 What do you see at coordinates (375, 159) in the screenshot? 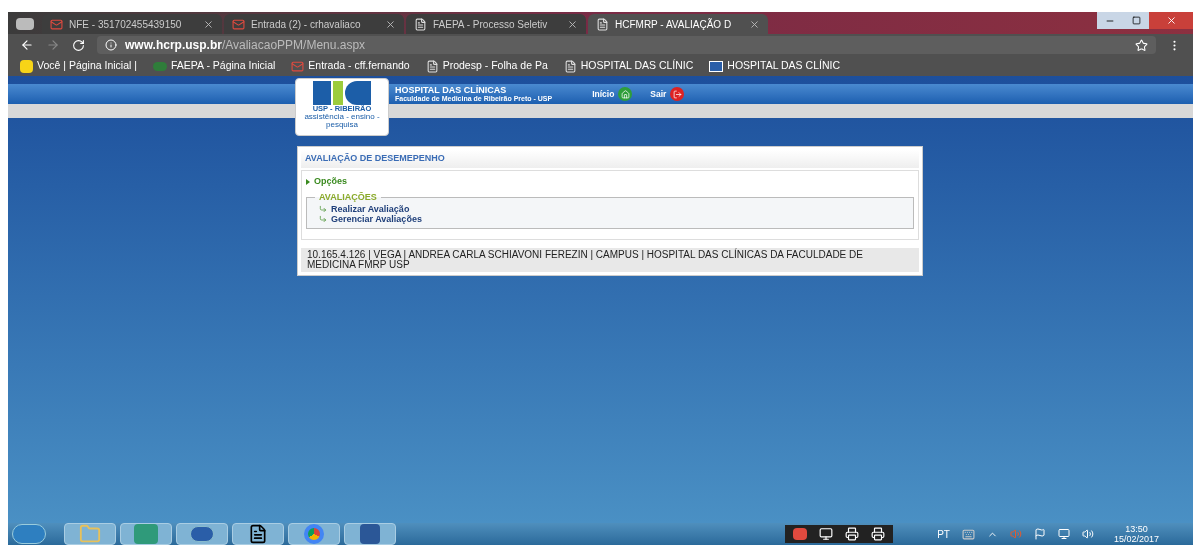
I see `panel-title: AVALIAÇÃO DE DESEMEPENHO` at bounding box center [375, 159].